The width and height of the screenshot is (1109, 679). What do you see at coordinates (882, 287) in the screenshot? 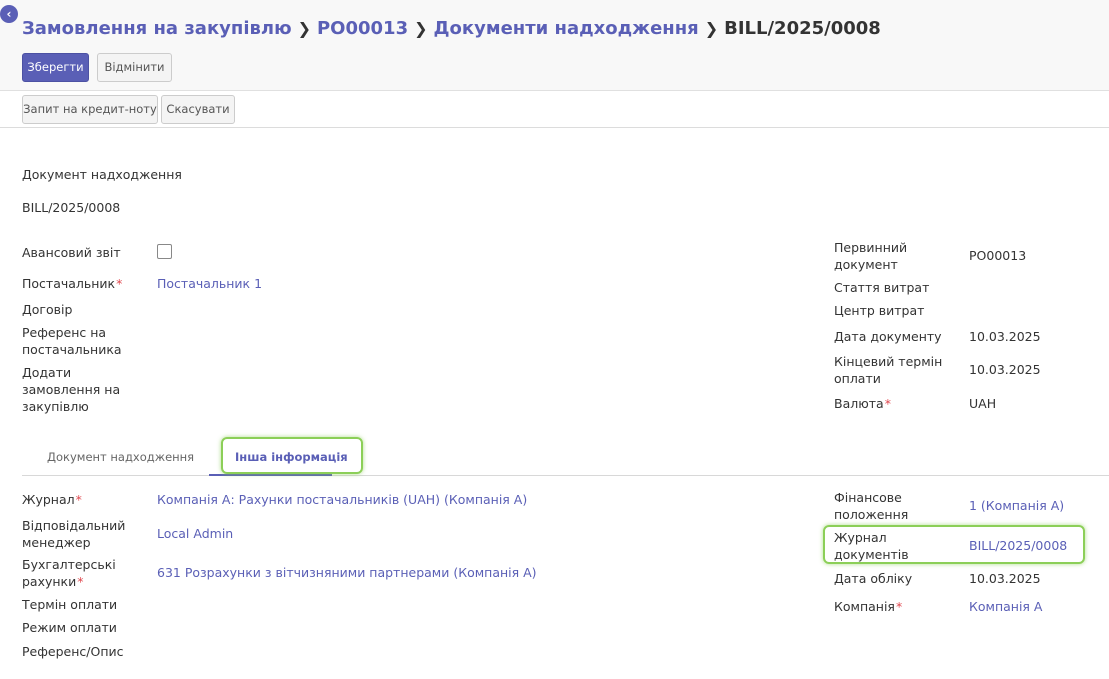
I see `expense-item-label: Стаття витрат` at bounding box center [882, 287].